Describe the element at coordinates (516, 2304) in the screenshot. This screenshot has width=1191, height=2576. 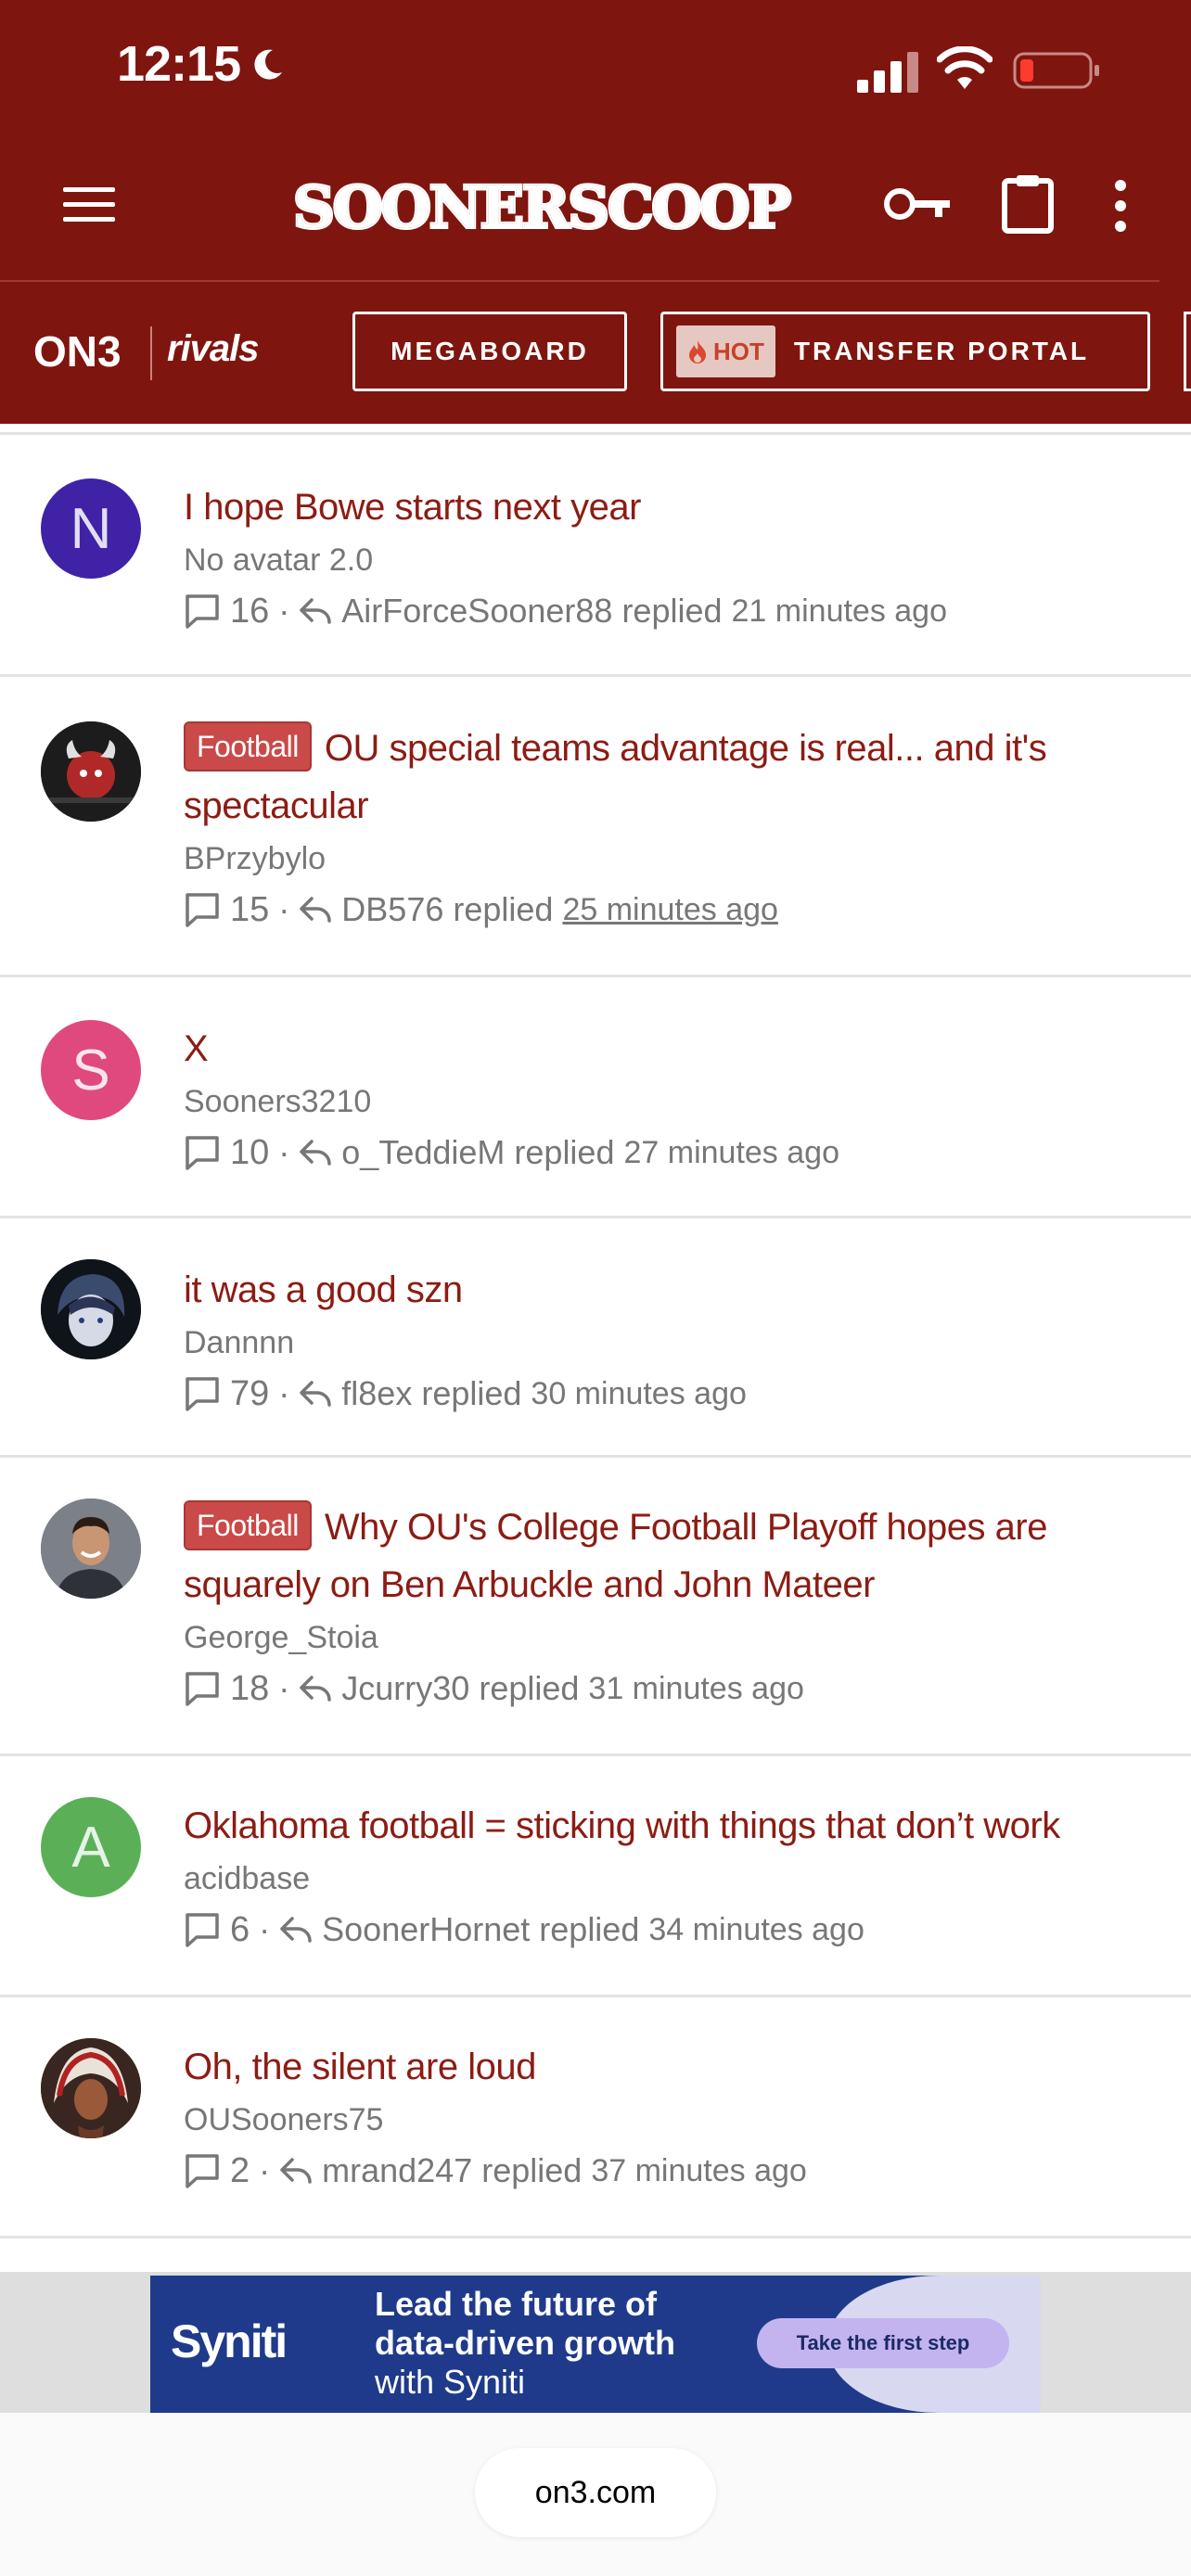
I see `ad-line-1: Lead the future of` at that location.